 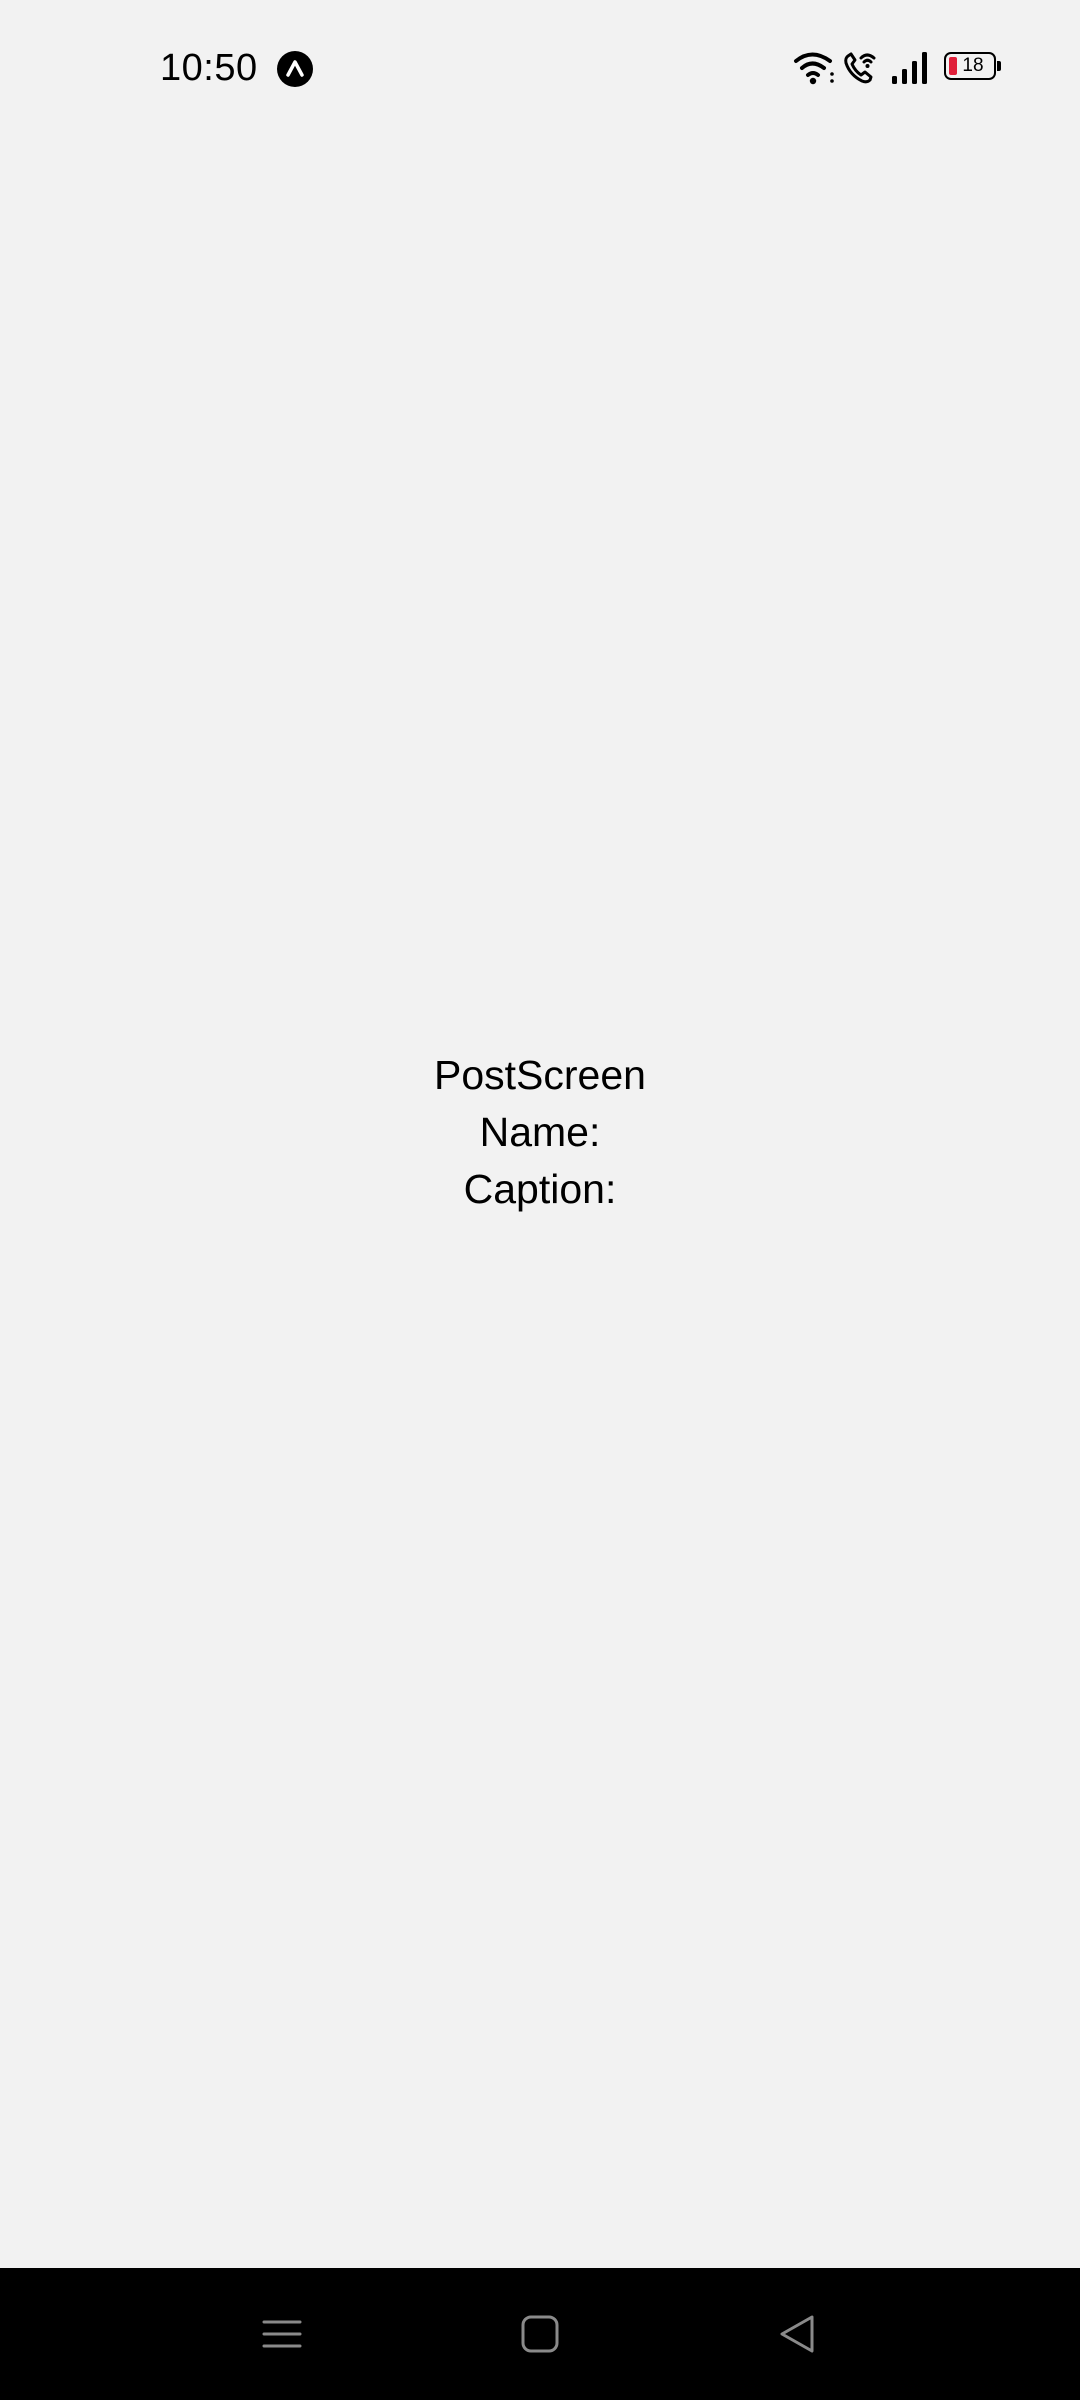 I want to click on battery-level-text: 18, so click(x=973, y=65).